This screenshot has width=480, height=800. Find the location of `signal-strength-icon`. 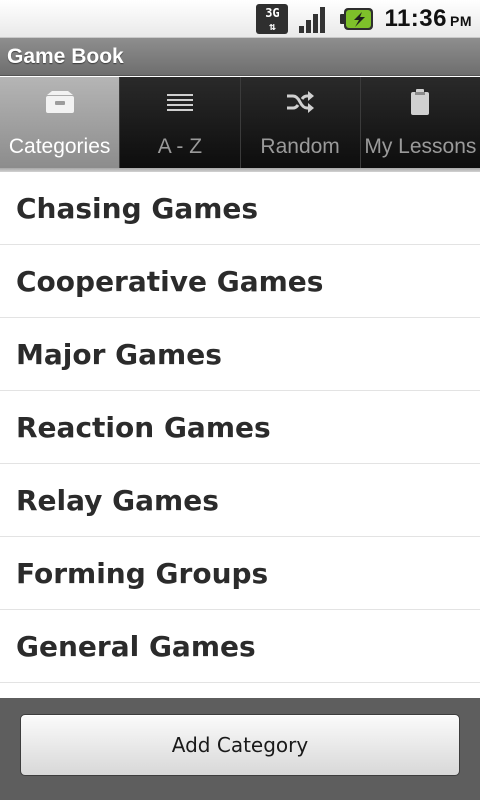

signal-strength-icon is located at coordinates (312, 19).